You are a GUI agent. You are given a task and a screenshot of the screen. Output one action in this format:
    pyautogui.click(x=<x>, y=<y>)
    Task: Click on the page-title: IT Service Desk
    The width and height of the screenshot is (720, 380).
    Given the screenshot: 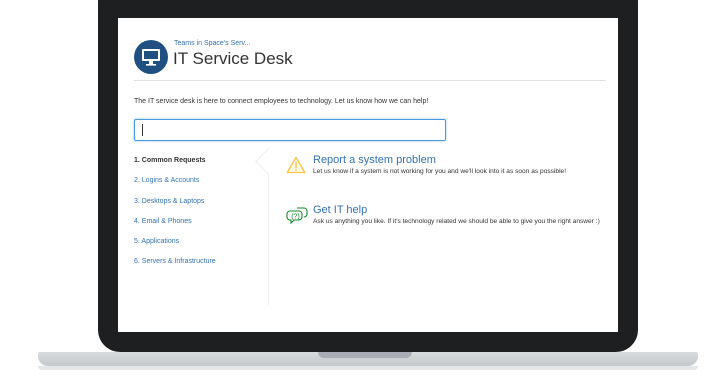 What is the action you would take?
    pyautogui.click(x=233, y=58)
    